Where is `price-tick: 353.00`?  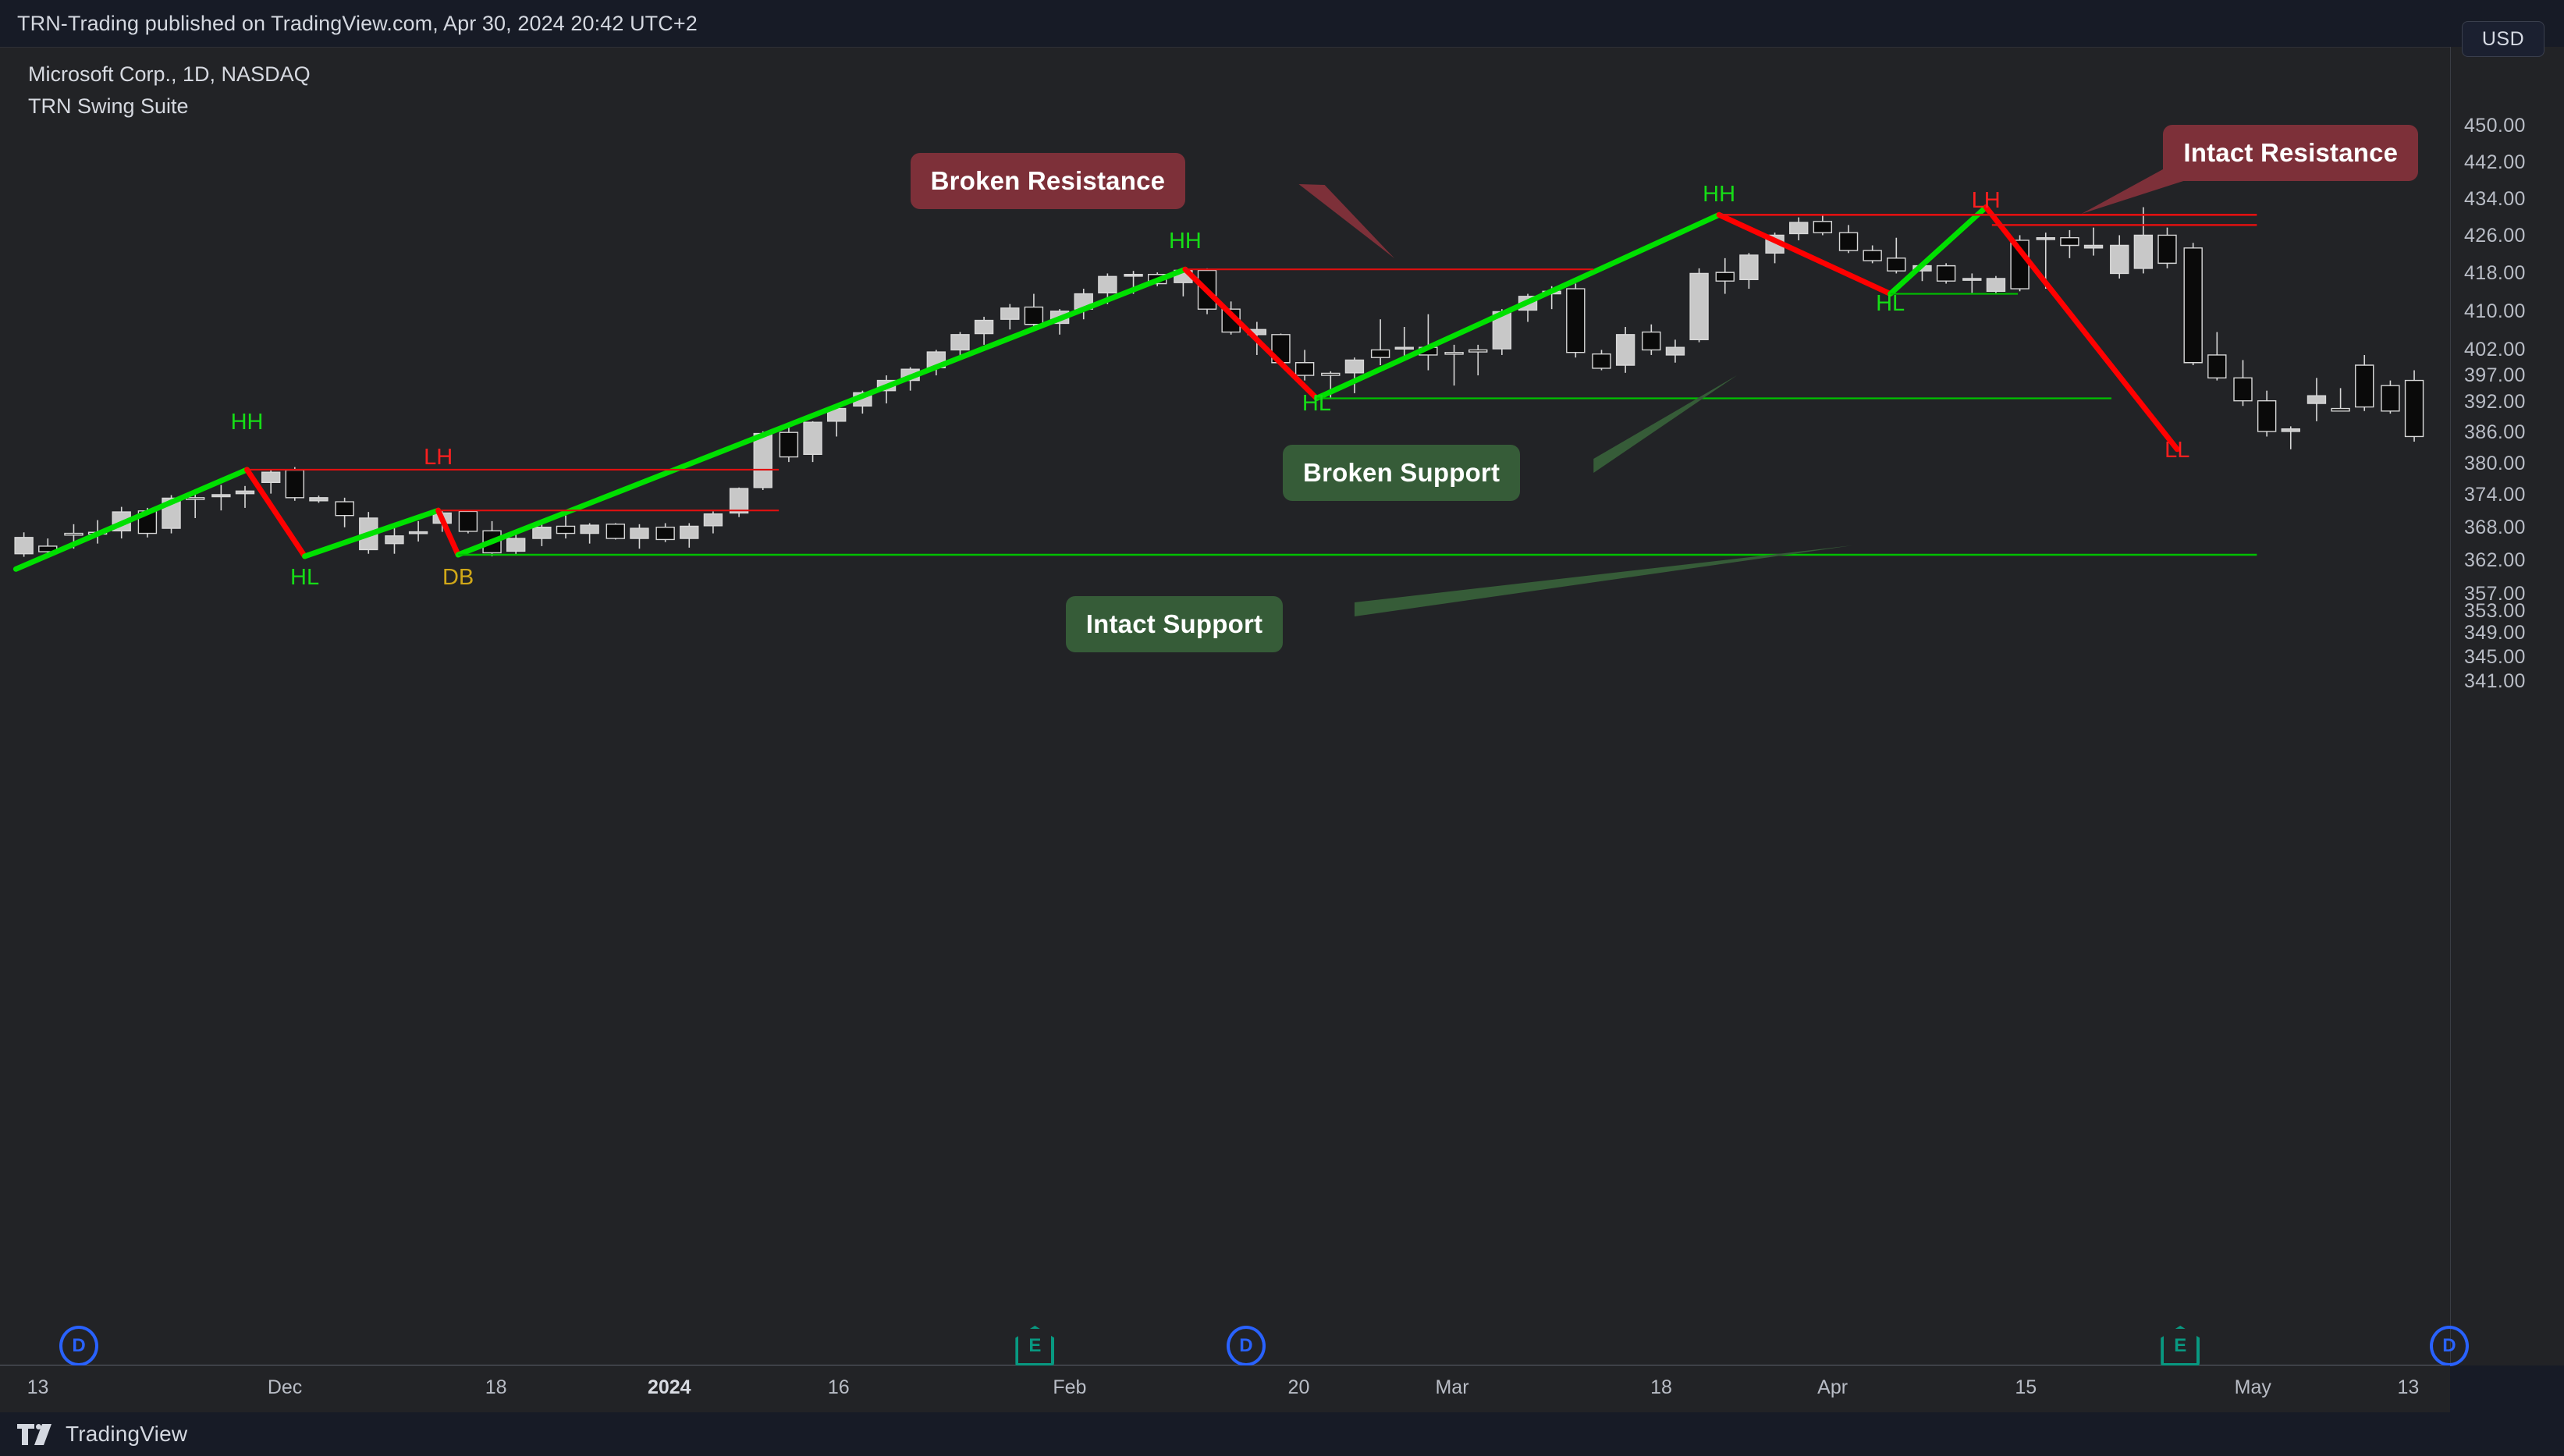 price-tick: 353.00 is located at coordinates (2495, 611).